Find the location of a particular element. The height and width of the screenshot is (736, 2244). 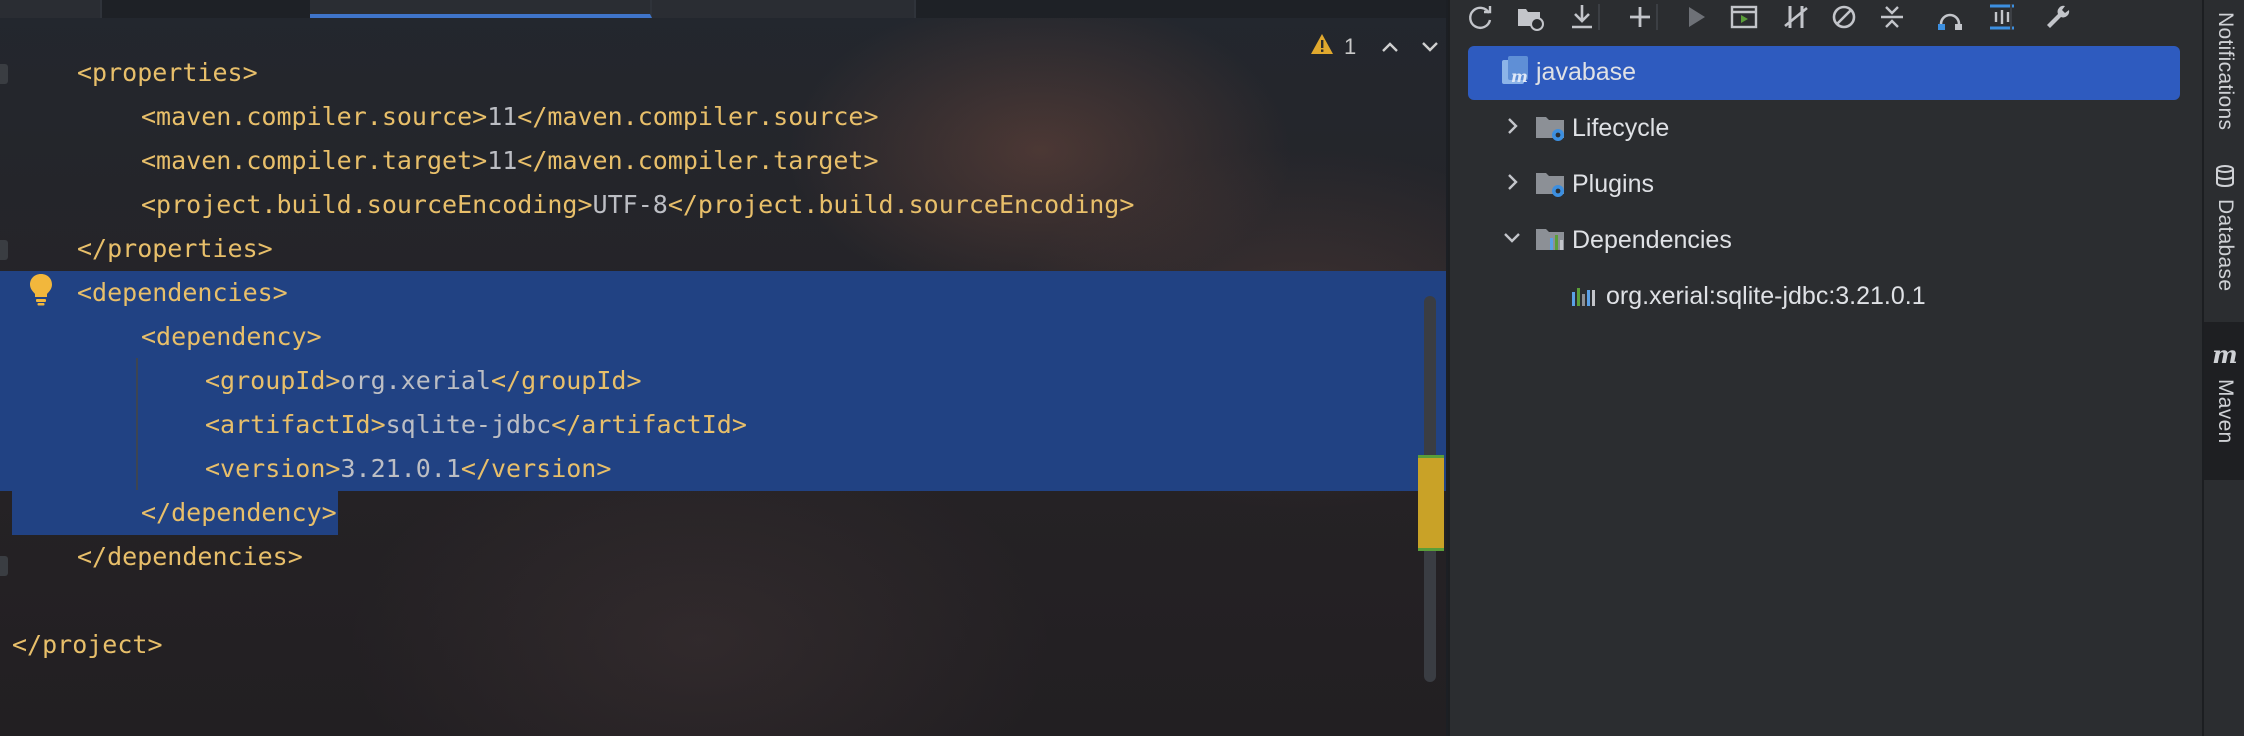

code-line: </properties> is located at coordinates (723, 249).